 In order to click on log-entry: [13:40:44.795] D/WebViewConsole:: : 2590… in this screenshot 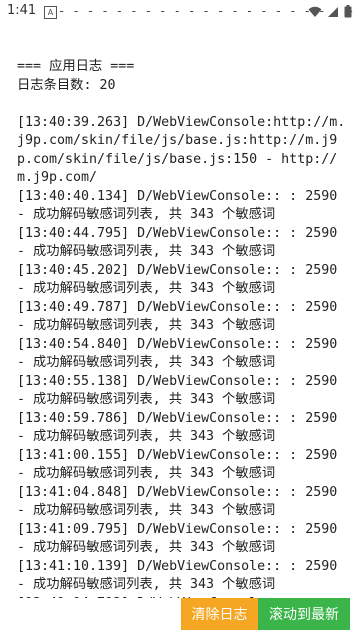, I will do `click(181, 242)`.